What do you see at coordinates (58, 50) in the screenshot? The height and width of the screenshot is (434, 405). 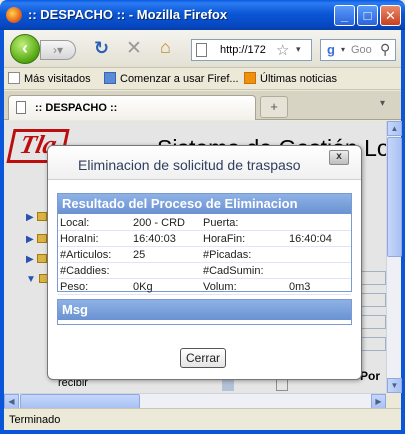 I see `forward-icon: ›▾` at bounding box center [58, 50].